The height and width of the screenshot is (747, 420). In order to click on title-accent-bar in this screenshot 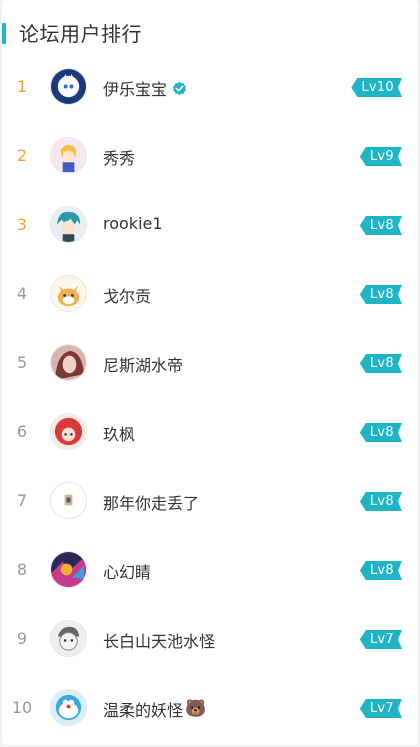, I will do `click(4, 33)`.